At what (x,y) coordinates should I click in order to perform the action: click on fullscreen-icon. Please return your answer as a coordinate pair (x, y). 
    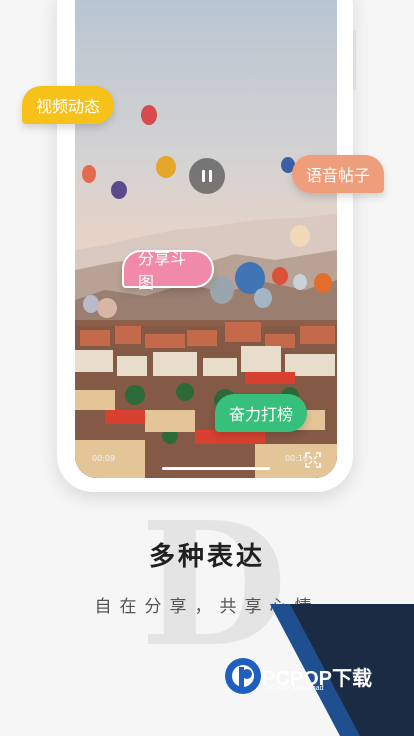
    Looking at the image, I should click on (313, 460).